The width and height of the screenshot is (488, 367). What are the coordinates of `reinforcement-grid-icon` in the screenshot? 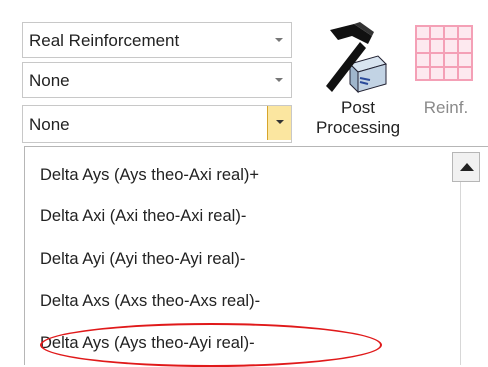 It's located at (444, 53).